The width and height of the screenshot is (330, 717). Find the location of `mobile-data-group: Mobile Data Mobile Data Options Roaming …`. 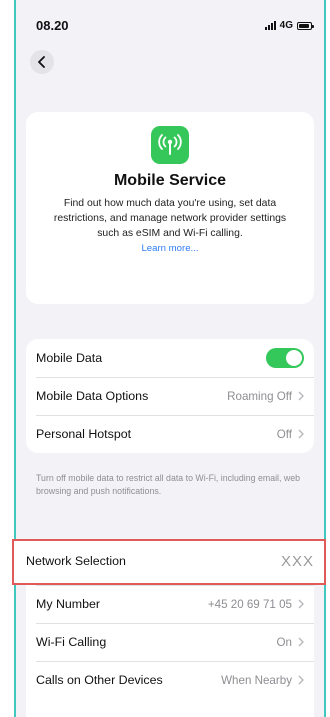

mobile-data-group: Mobile Data Mobile Data Options Roaming … is located at coordinates (170, 396).